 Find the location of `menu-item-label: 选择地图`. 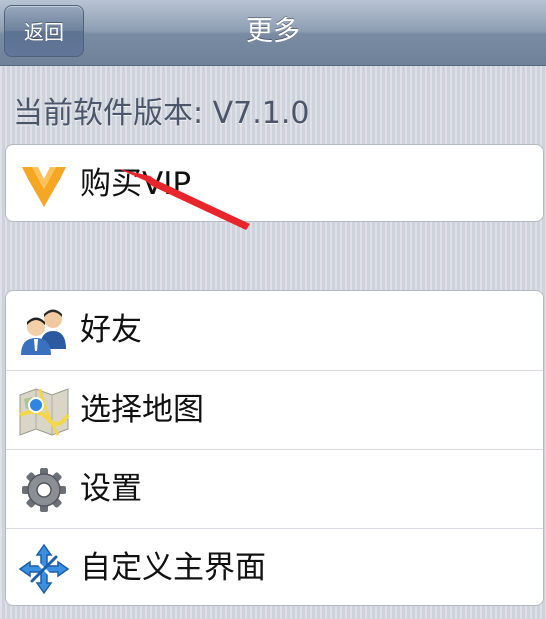

menu-item-label: 选择地图 is located at coordinates (142, 410).